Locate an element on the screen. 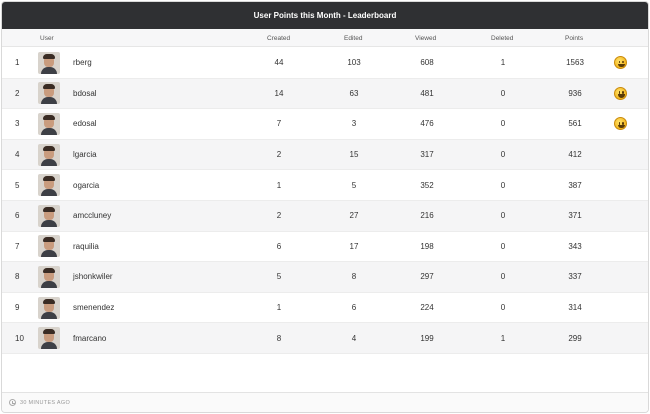 The width and height of the screenshot is (650, 414). column-header-edited: Edited is located at coordinates (353, 38).